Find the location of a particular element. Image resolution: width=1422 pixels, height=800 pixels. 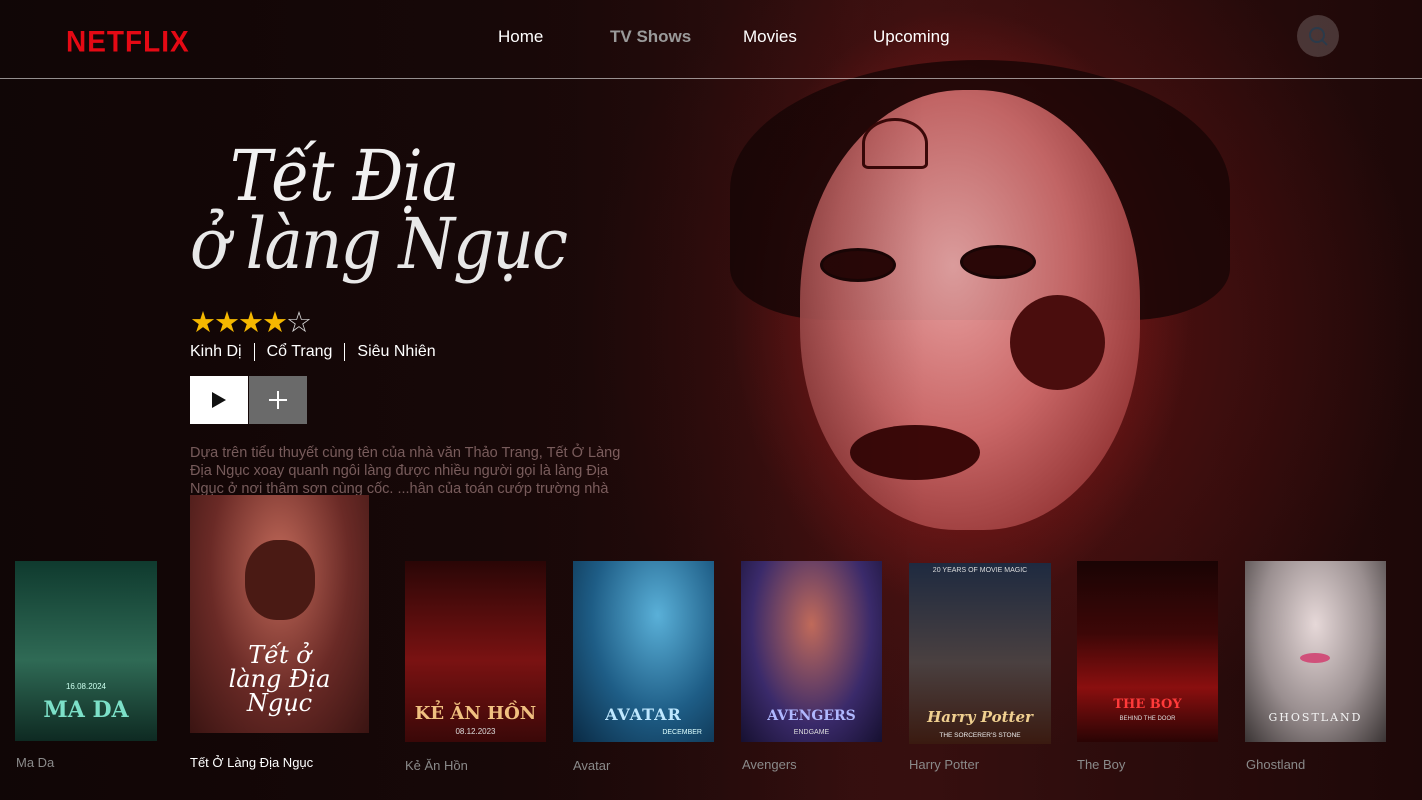

poster-the-boy: THE BOY BEHIND THE DOOR is located at coordinates (1147, 651).